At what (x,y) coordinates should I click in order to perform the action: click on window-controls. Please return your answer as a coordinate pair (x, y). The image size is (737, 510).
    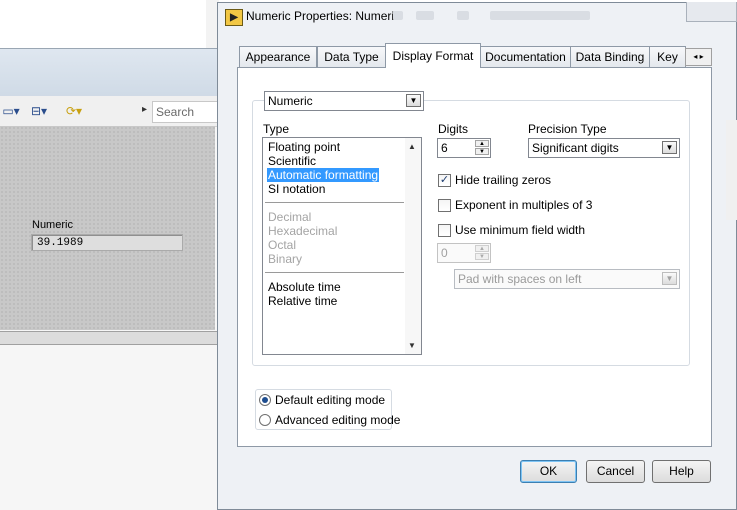
    Looking at the image, I should click on (711, 12).